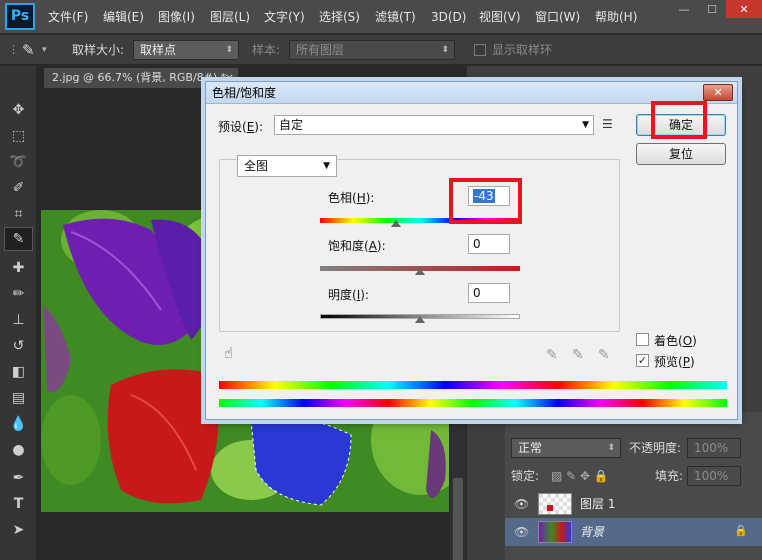 This screenshot has height=560, width=762. What do you see at coordinates (326, 166) in the screenshot?
I see `chevron-down-icon: ▼` at bounding box center [326, 166].